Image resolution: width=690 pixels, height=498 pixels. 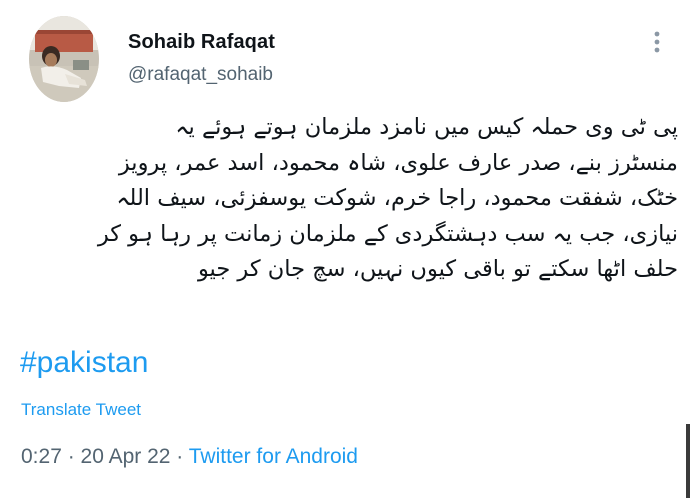 I want to click on tweet-date: 20 Apr 22, so click(x=126, y=456).